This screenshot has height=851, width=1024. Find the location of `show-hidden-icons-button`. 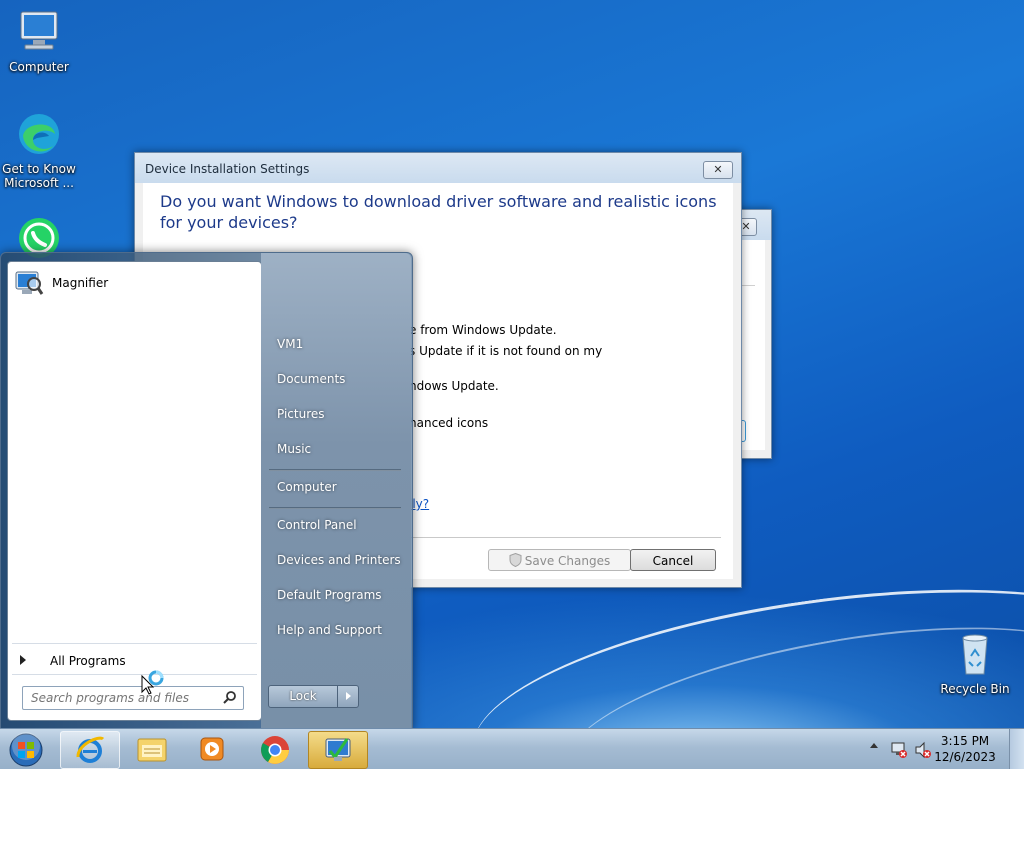

show-hidden-icons-button is located at coordinates (874, 745).